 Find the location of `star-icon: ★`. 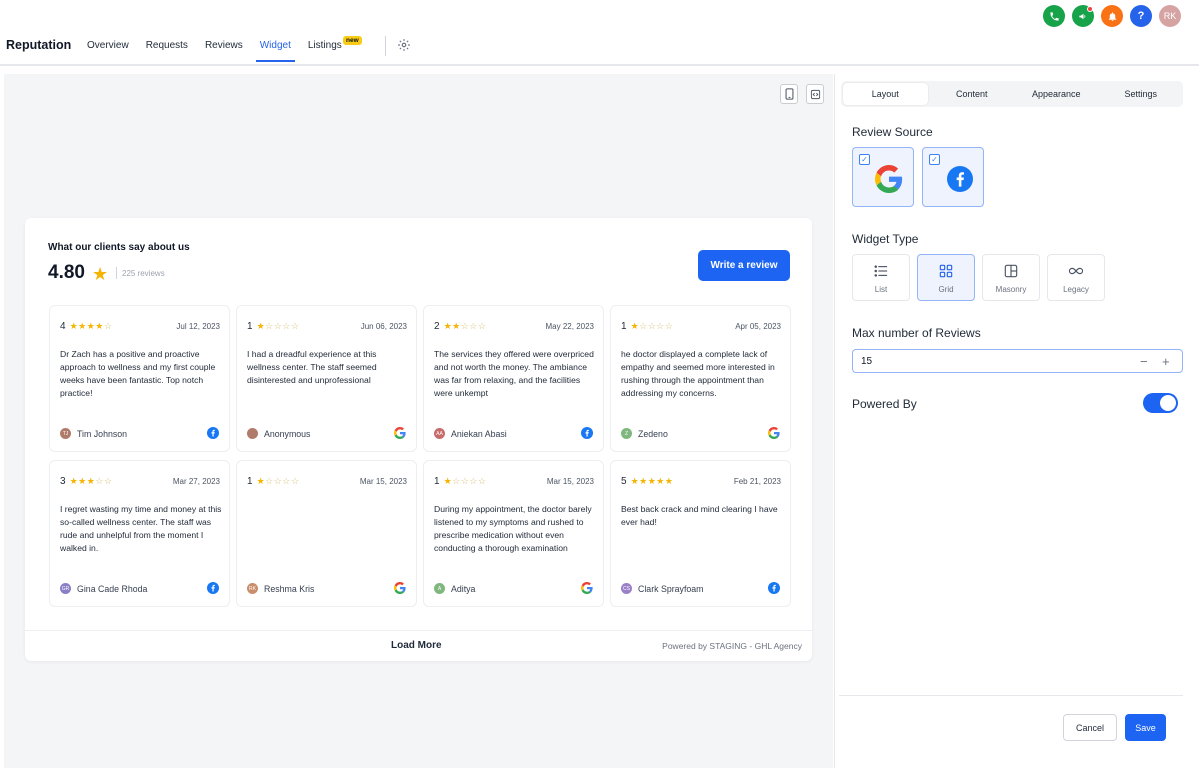

star-icon: ★ is located at coordinates (100, 274).